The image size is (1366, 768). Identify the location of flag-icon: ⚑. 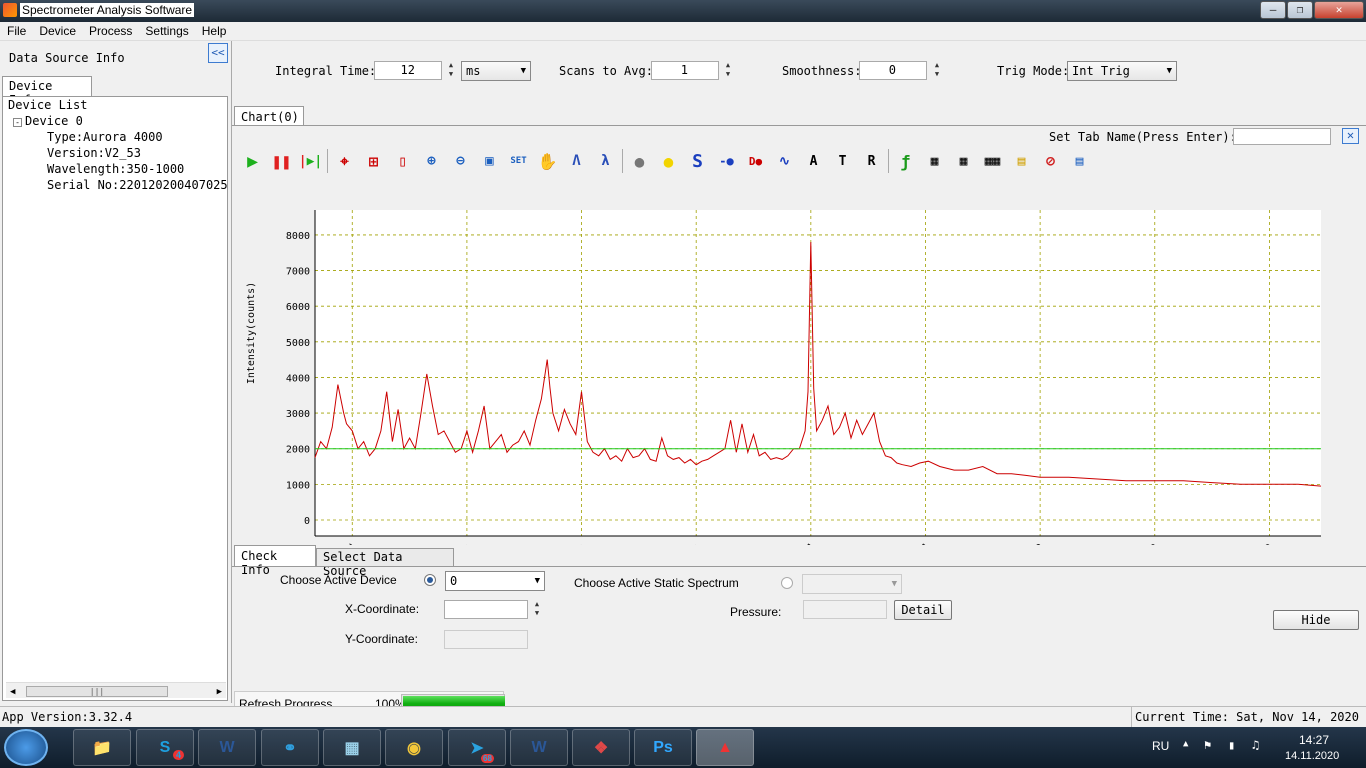
(1207, 745).